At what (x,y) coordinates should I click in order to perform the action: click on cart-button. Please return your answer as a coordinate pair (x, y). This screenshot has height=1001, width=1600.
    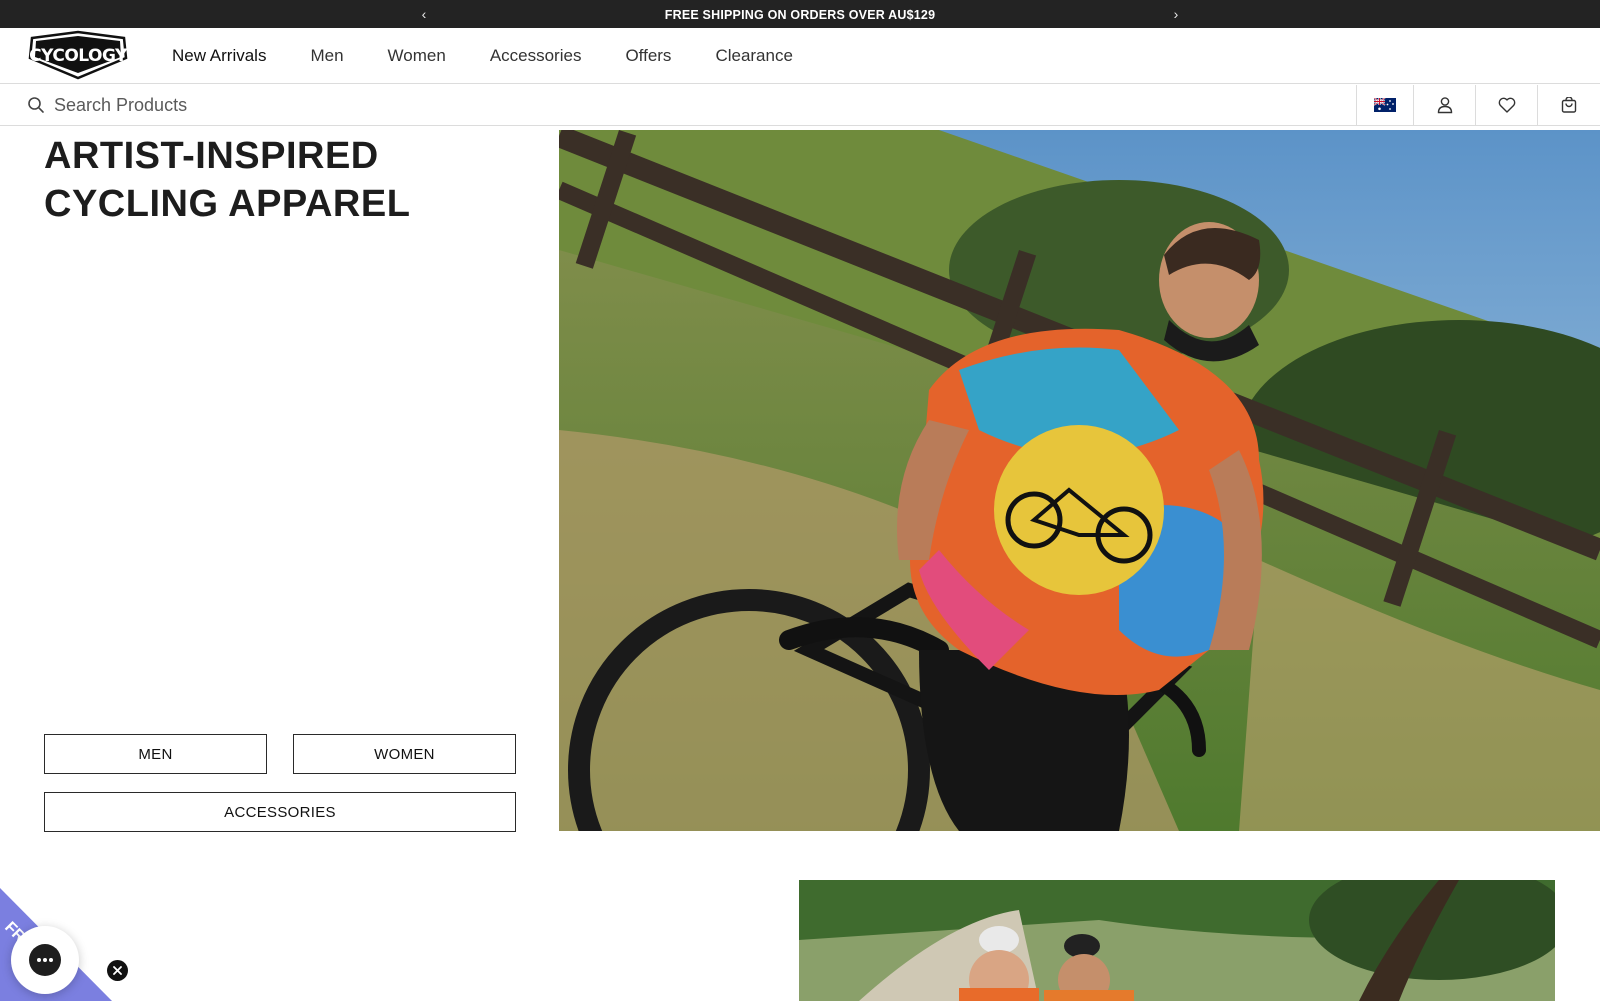
    Looking at the image, I should click on (1568, 105).